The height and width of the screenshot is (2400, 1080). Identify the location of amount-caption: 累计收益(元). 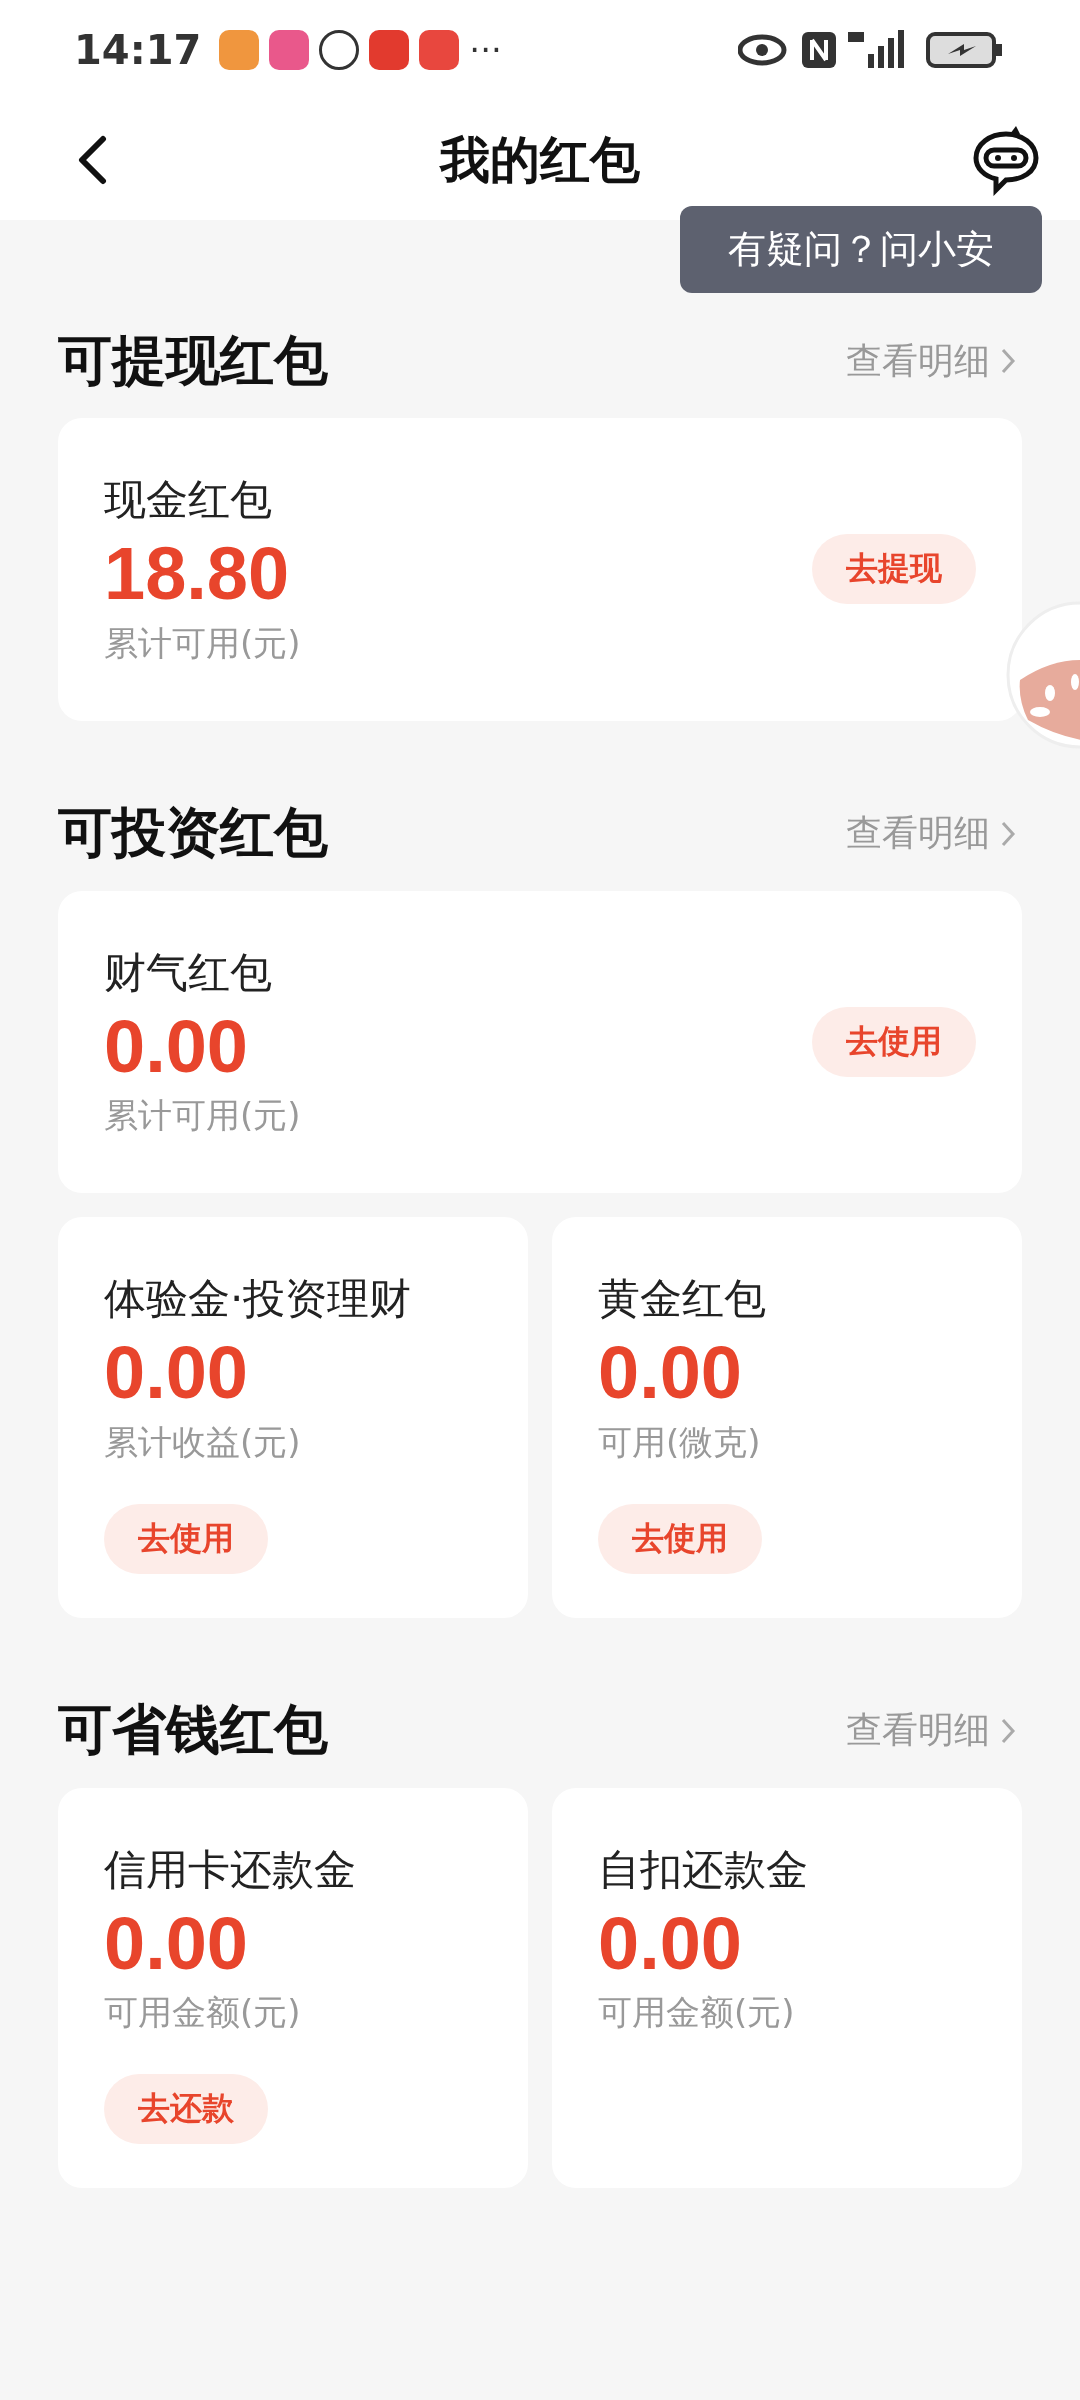
(202, 1442).